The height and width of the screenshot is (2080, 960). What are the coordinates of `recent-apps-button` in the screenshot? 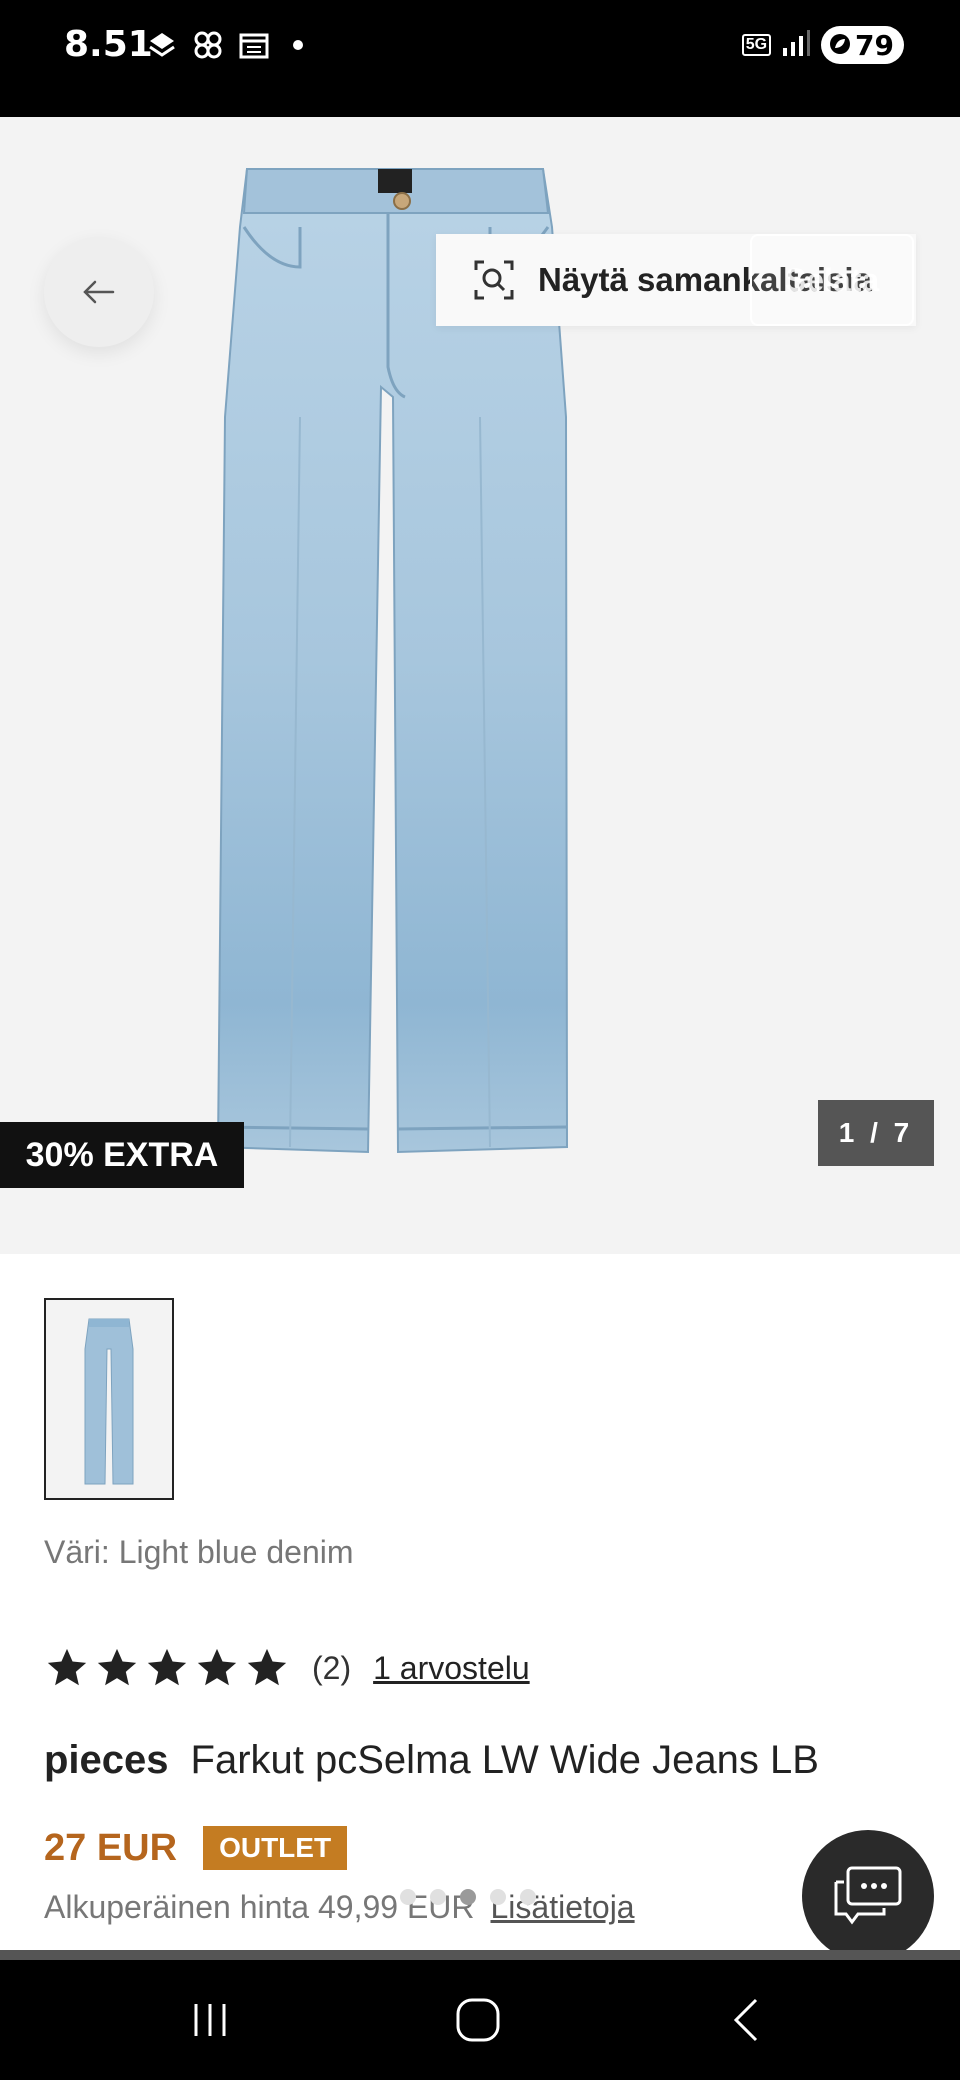 It's located at (210, 2020).